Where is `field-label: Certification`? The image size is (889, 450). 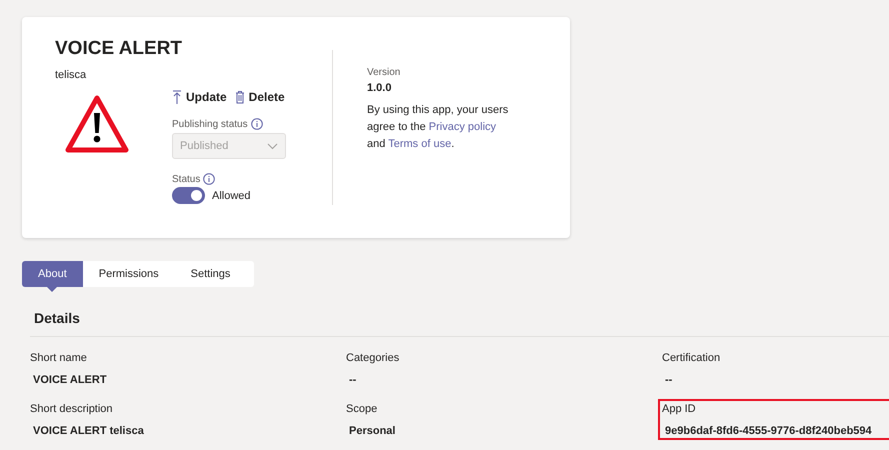 field-label: Certification is located at coordinates (691, 358).